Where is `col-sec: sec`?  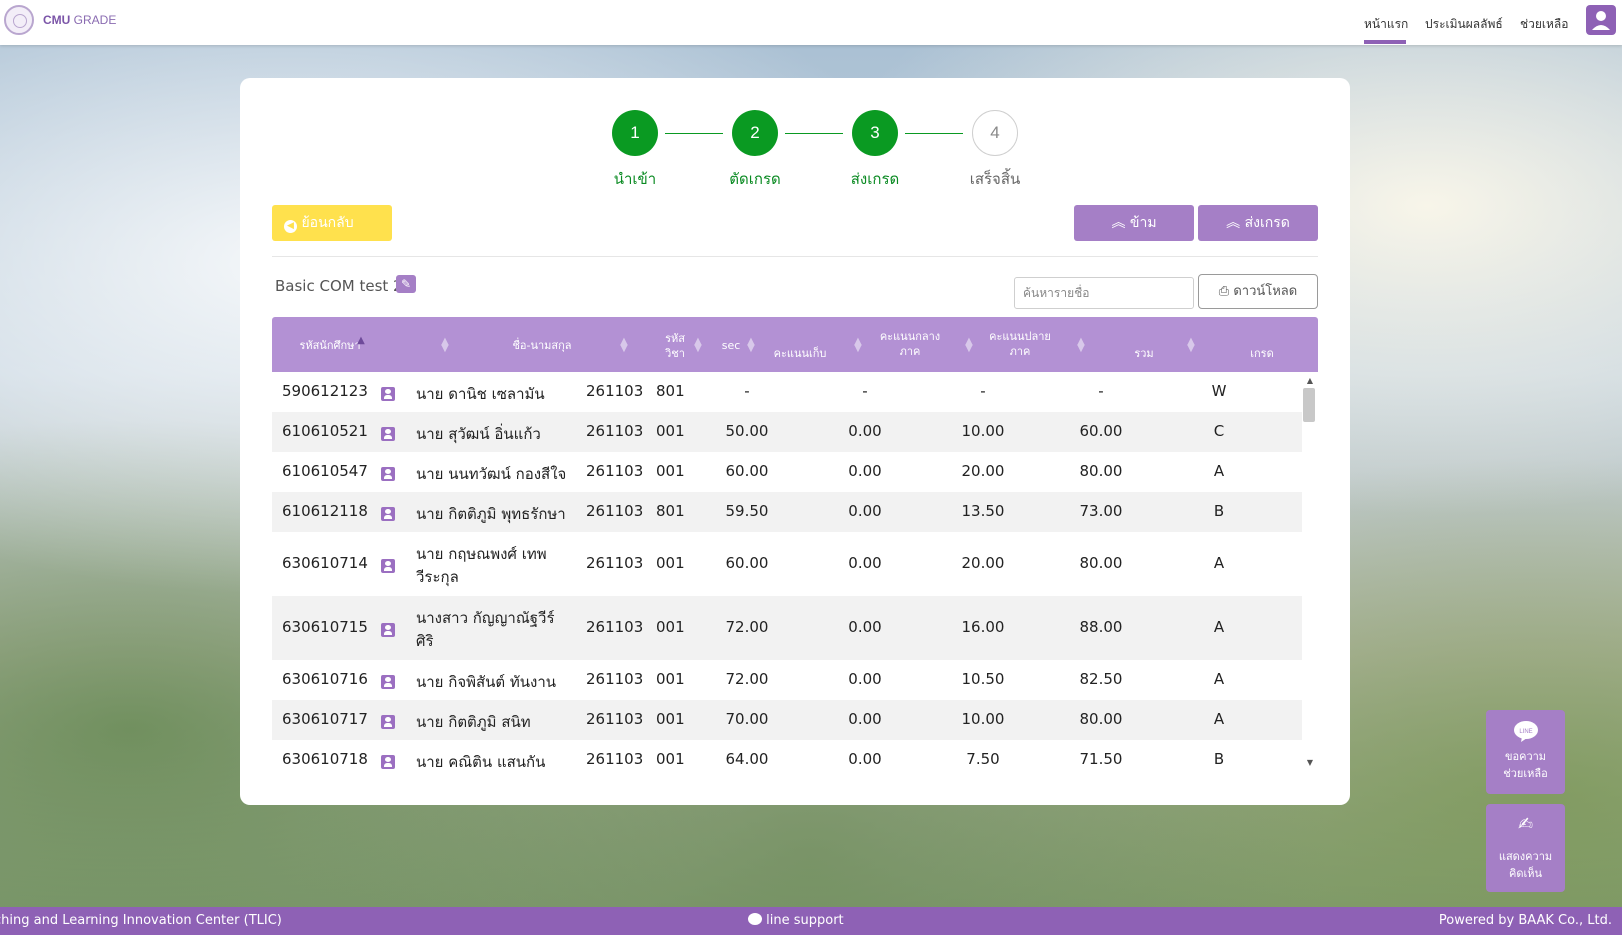 col-sec: sec is located at coordinates (731, 345).